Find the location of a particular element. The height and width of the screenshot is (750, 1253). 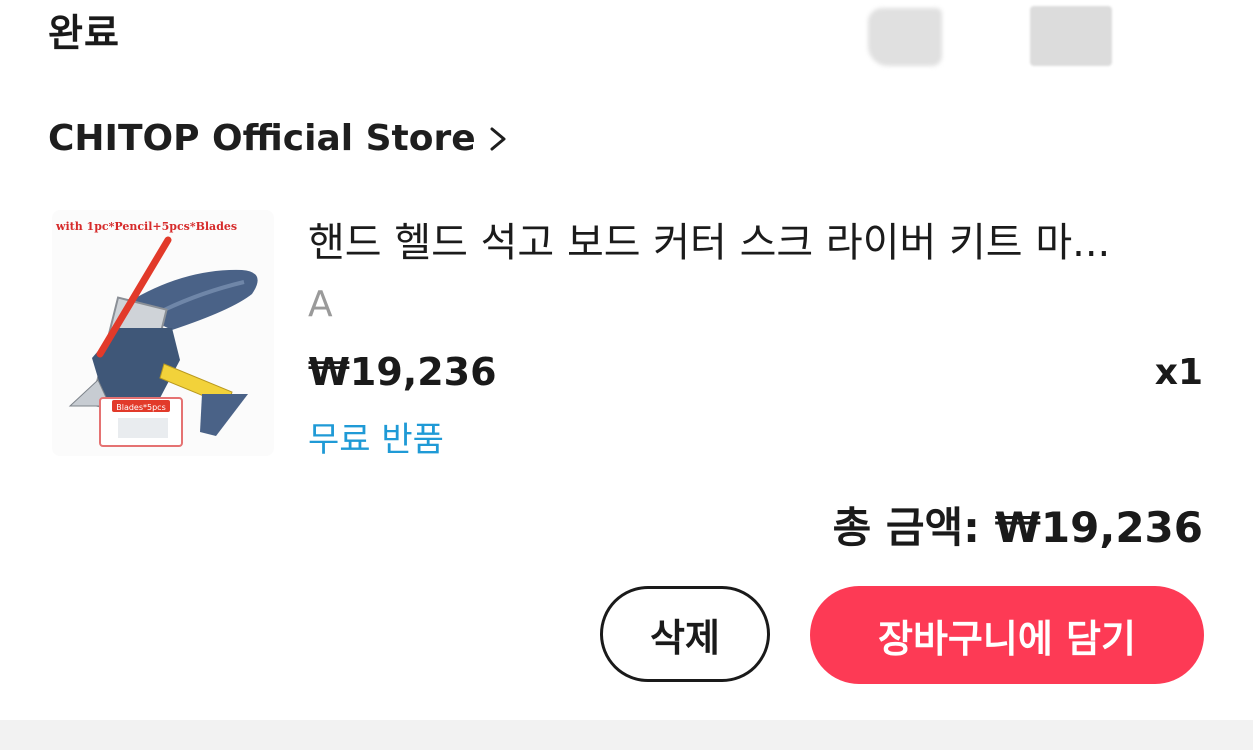

product-image-caption: with 1pc*Pencil+5pcs*Blades is located at coordinates (146, 226).